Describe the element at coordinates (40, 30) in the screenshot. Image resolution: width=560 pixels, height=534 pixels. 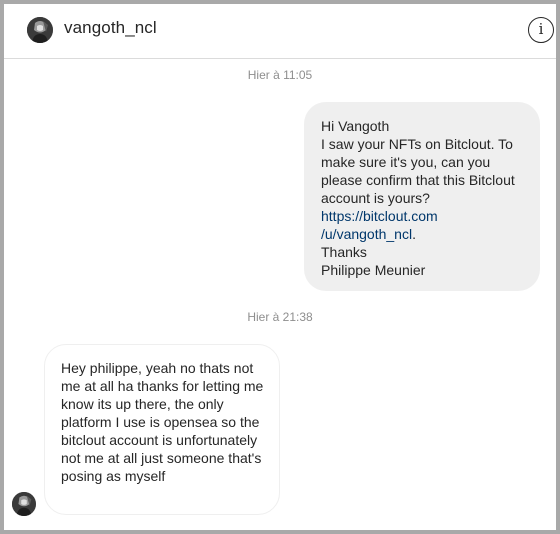
I see `profile-avatar-icon` at that location.